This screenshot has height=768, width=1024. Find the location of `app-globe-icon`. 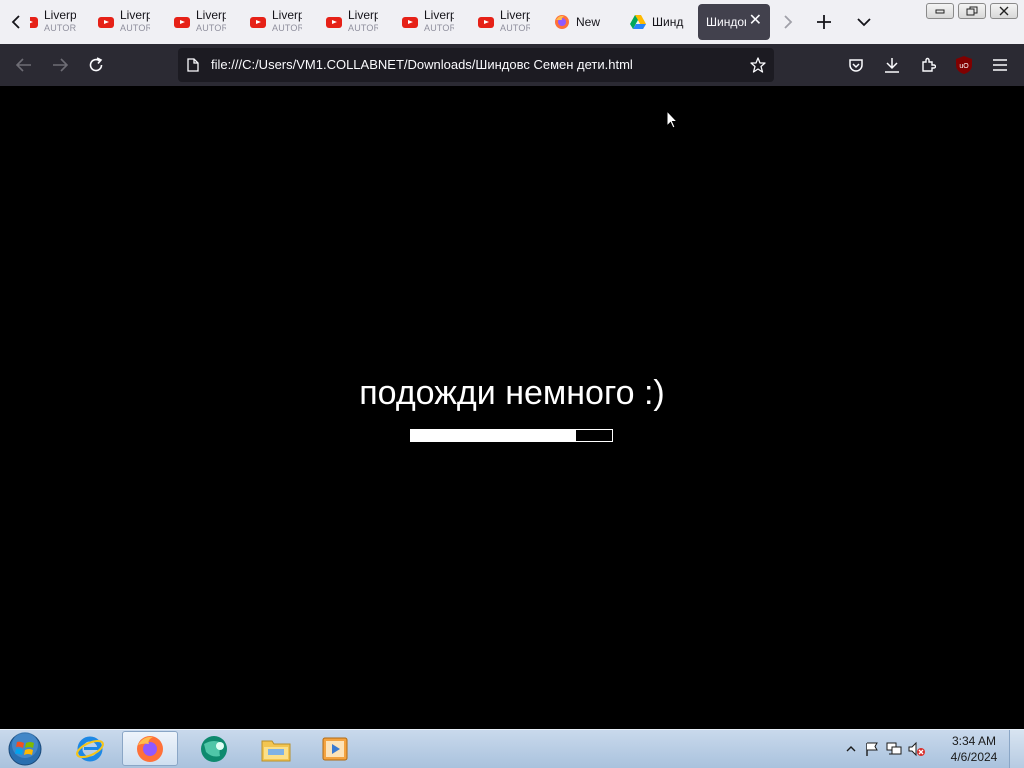

app-globe-icon is located at coordinates (214, 748).